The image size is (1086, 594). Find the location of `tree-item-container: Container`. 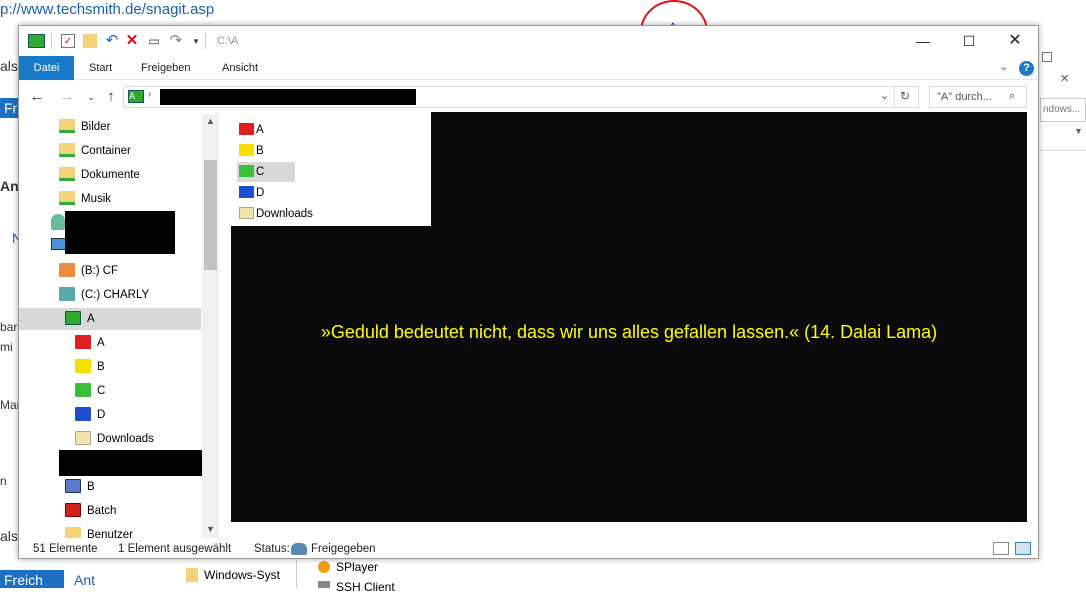

tree-item-container: Container is located at coordinates (95, 151).